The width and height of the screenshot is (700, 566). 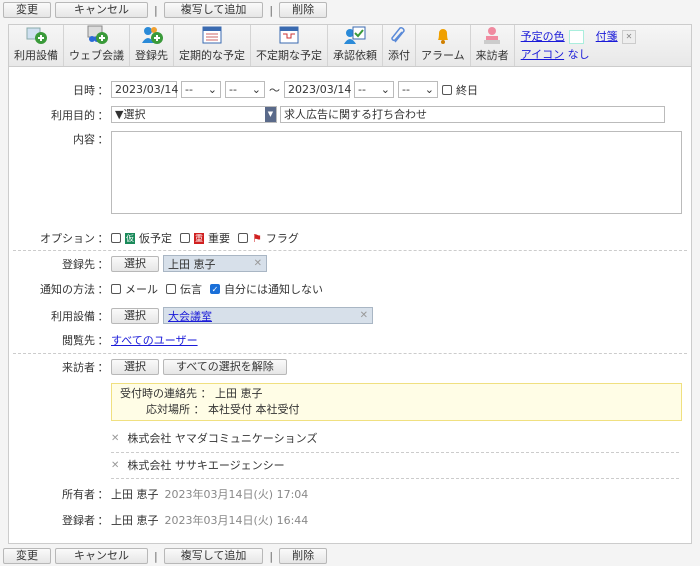 I want to click on allday-checkbox, so click(x=447, y=89).